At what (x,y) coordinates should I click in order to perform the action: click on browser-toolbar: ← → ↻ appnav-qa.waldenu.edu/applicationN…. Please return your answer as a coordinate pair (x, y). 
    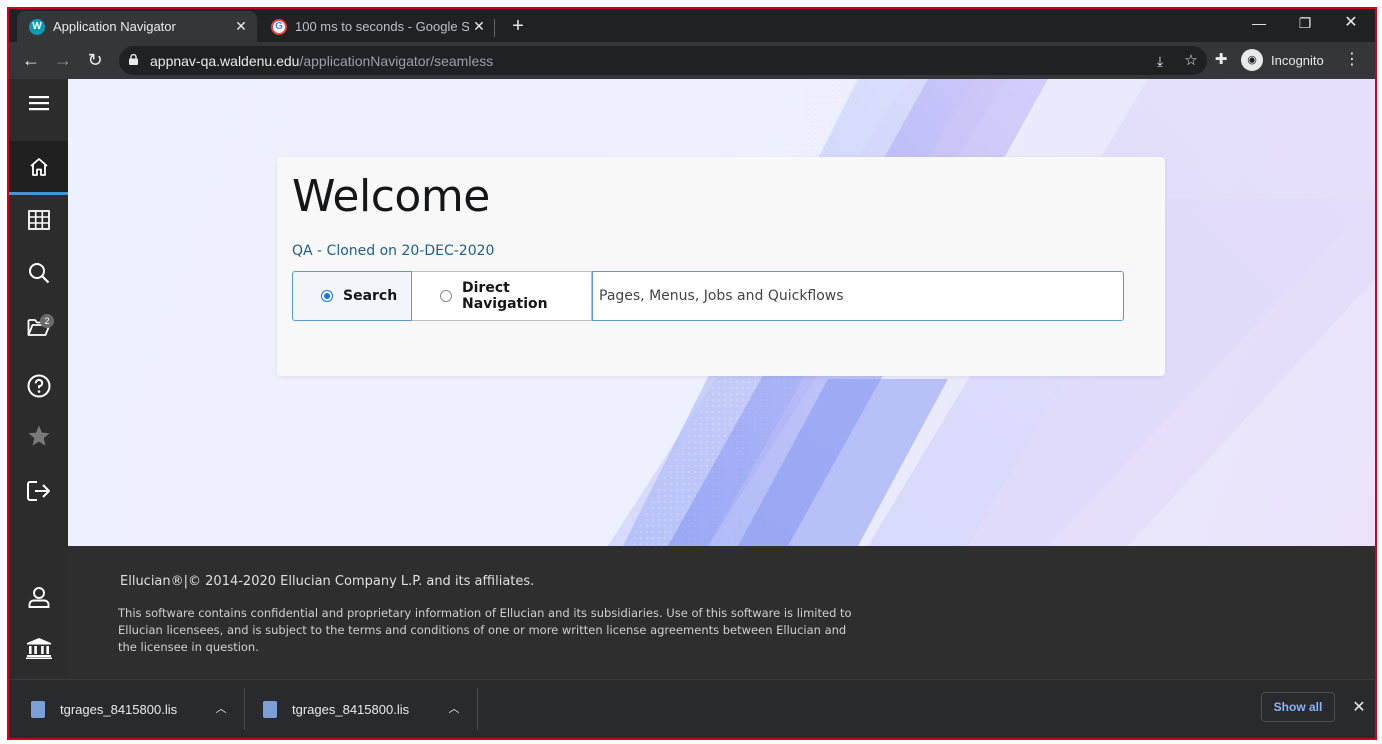
    Looking at the image, I should click on (692, 60).